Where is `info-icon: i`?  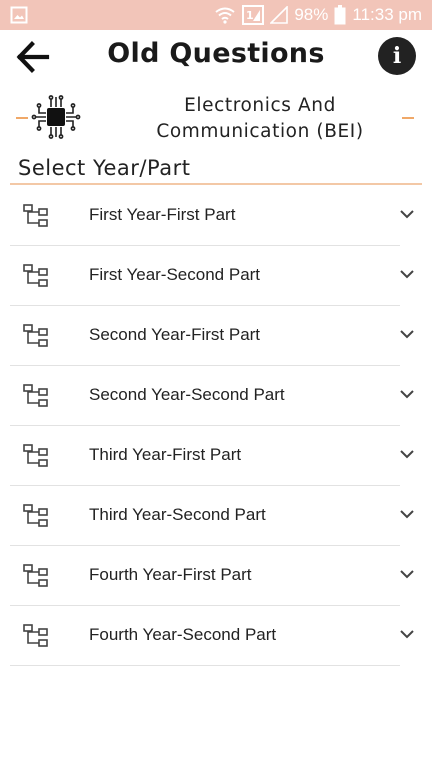 info-icon: i is located at coordinates (397, 56).